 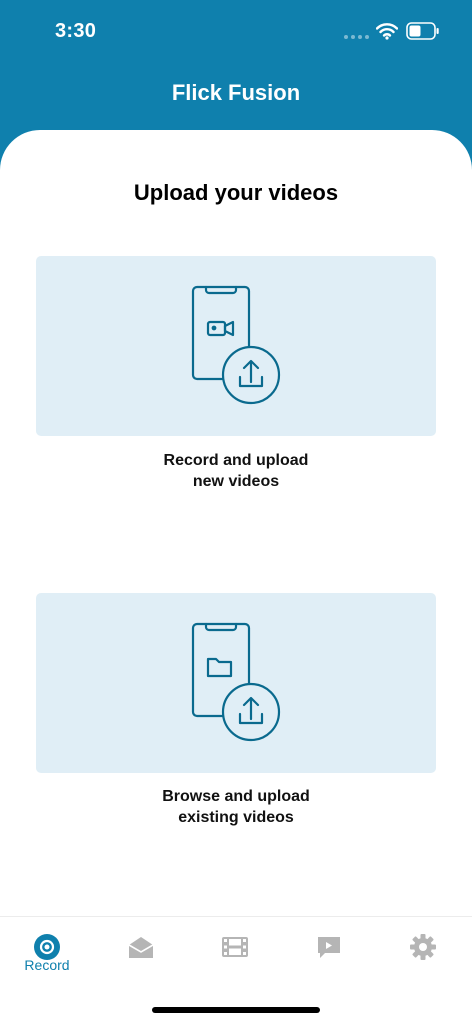 I want to click on phone-video-upload-icon, so click(x=236, y=345).